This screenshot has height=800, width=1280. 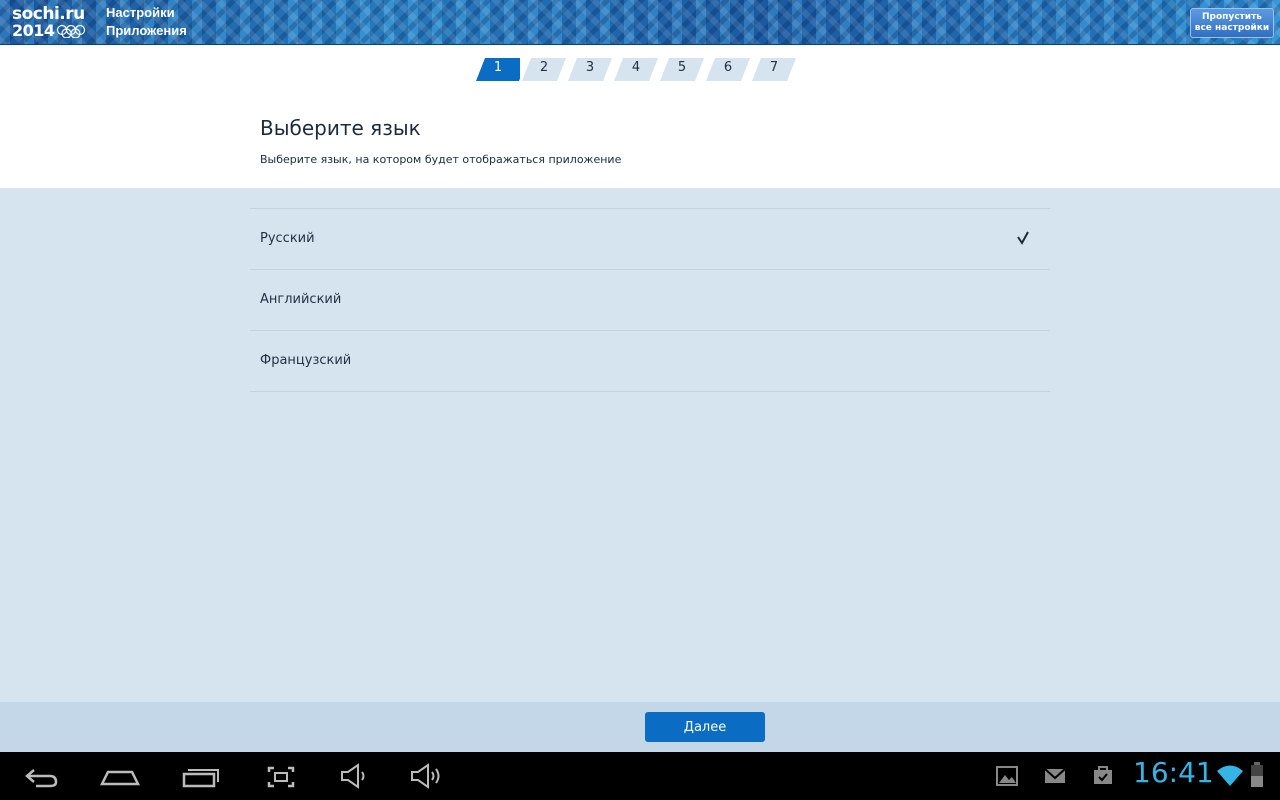 What do you see at coordinates (1257, 774) in the screenshot?
I see `battery-icon` at bounding box center [1257, 774].